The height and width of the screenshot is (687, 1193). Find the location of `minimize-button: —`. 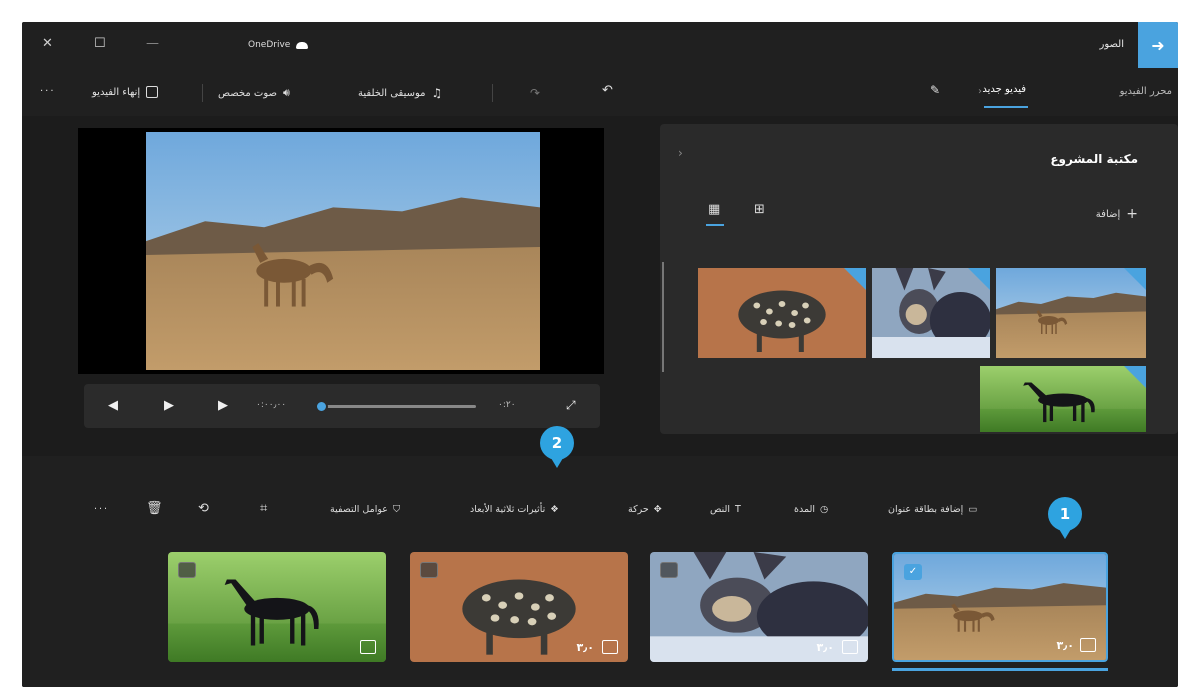

minimize-button: — is located at coordinates (152, 43).